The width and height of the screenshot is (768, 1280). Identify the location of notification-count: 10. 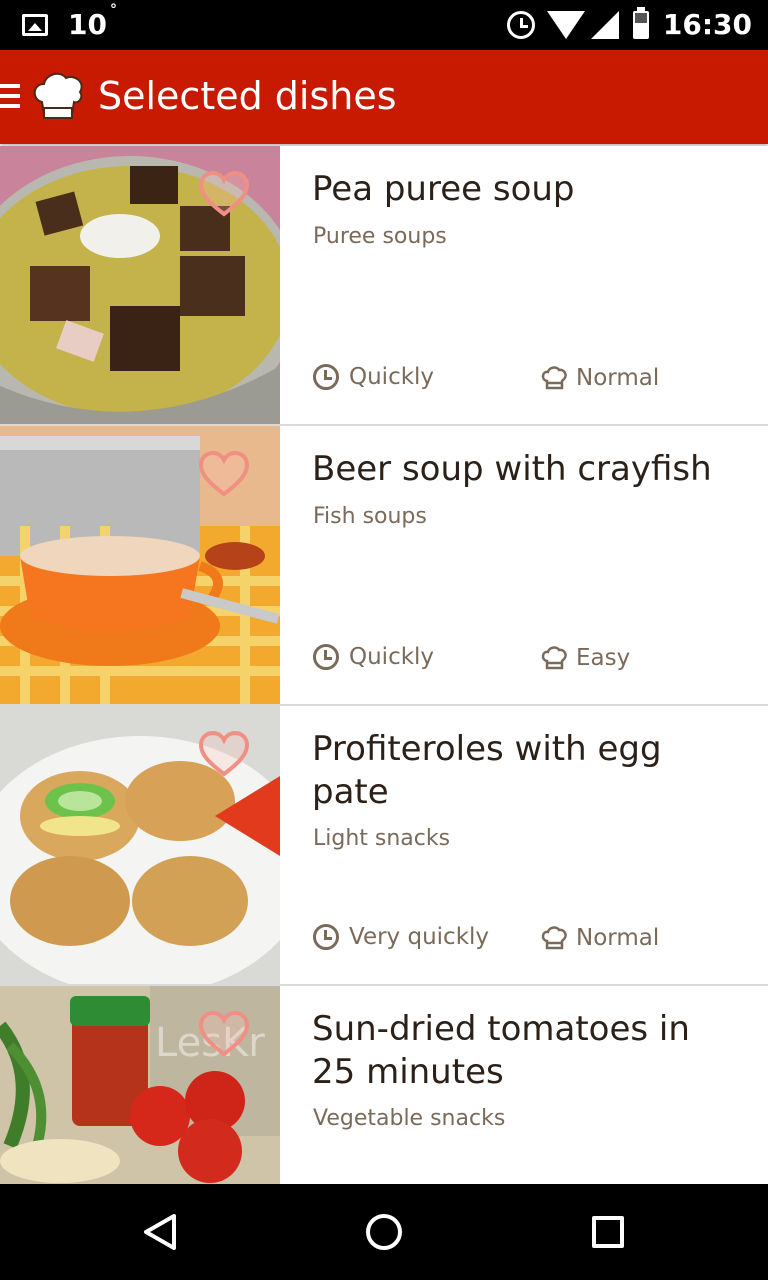
(87, 24).